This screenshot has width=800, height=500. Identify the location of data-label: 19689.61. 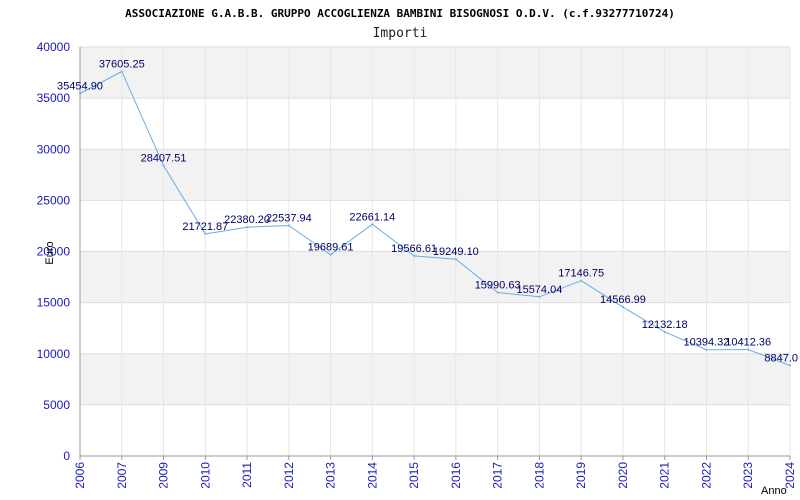
(331, 248).